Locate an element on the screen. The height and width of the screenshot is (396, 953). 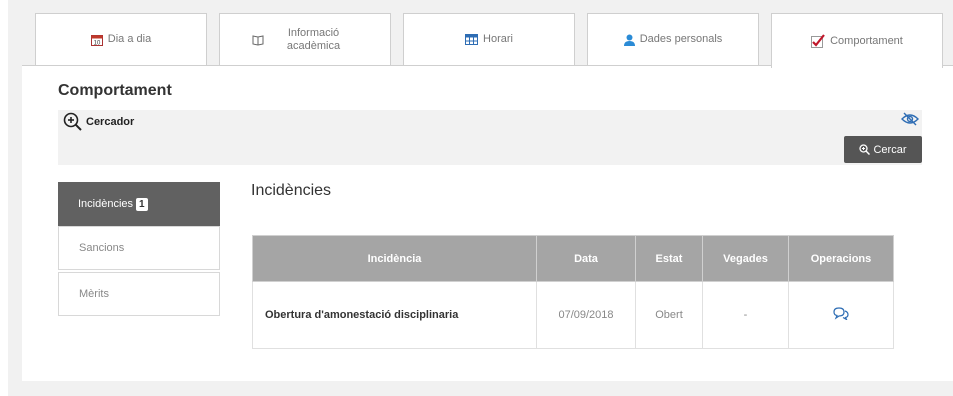
cell-estat: Obert is located at coordinates (669, 315).